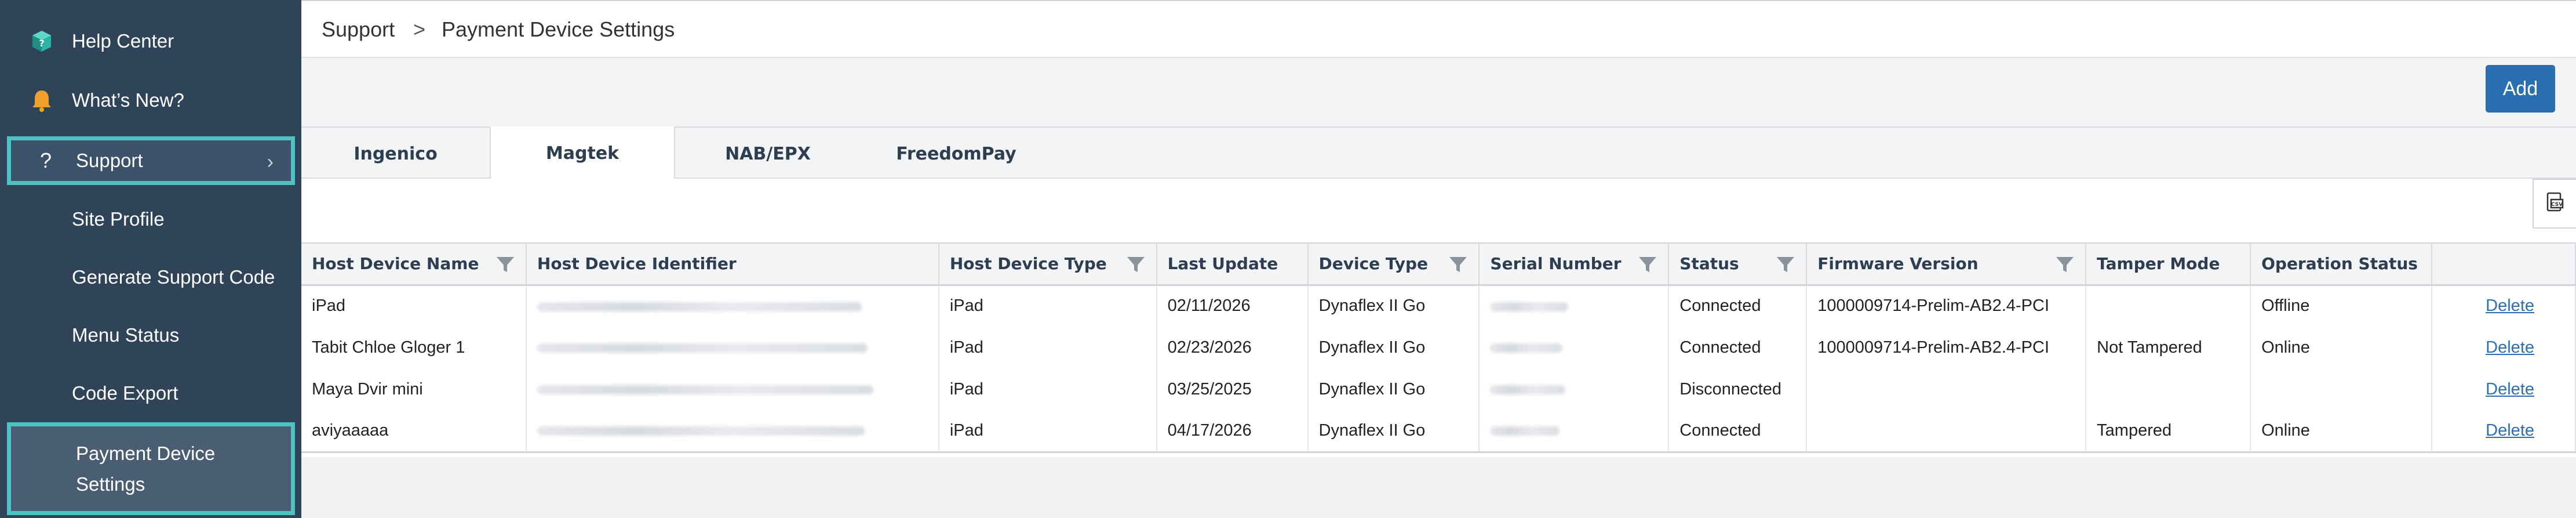 The height and width of the screenshot is (518, 2576). What do you see at coordinates (732, 264) in the screenshot?
I see `column-header-host-device-identifier: Host Device Identifier` at bounding box center [732, 264].